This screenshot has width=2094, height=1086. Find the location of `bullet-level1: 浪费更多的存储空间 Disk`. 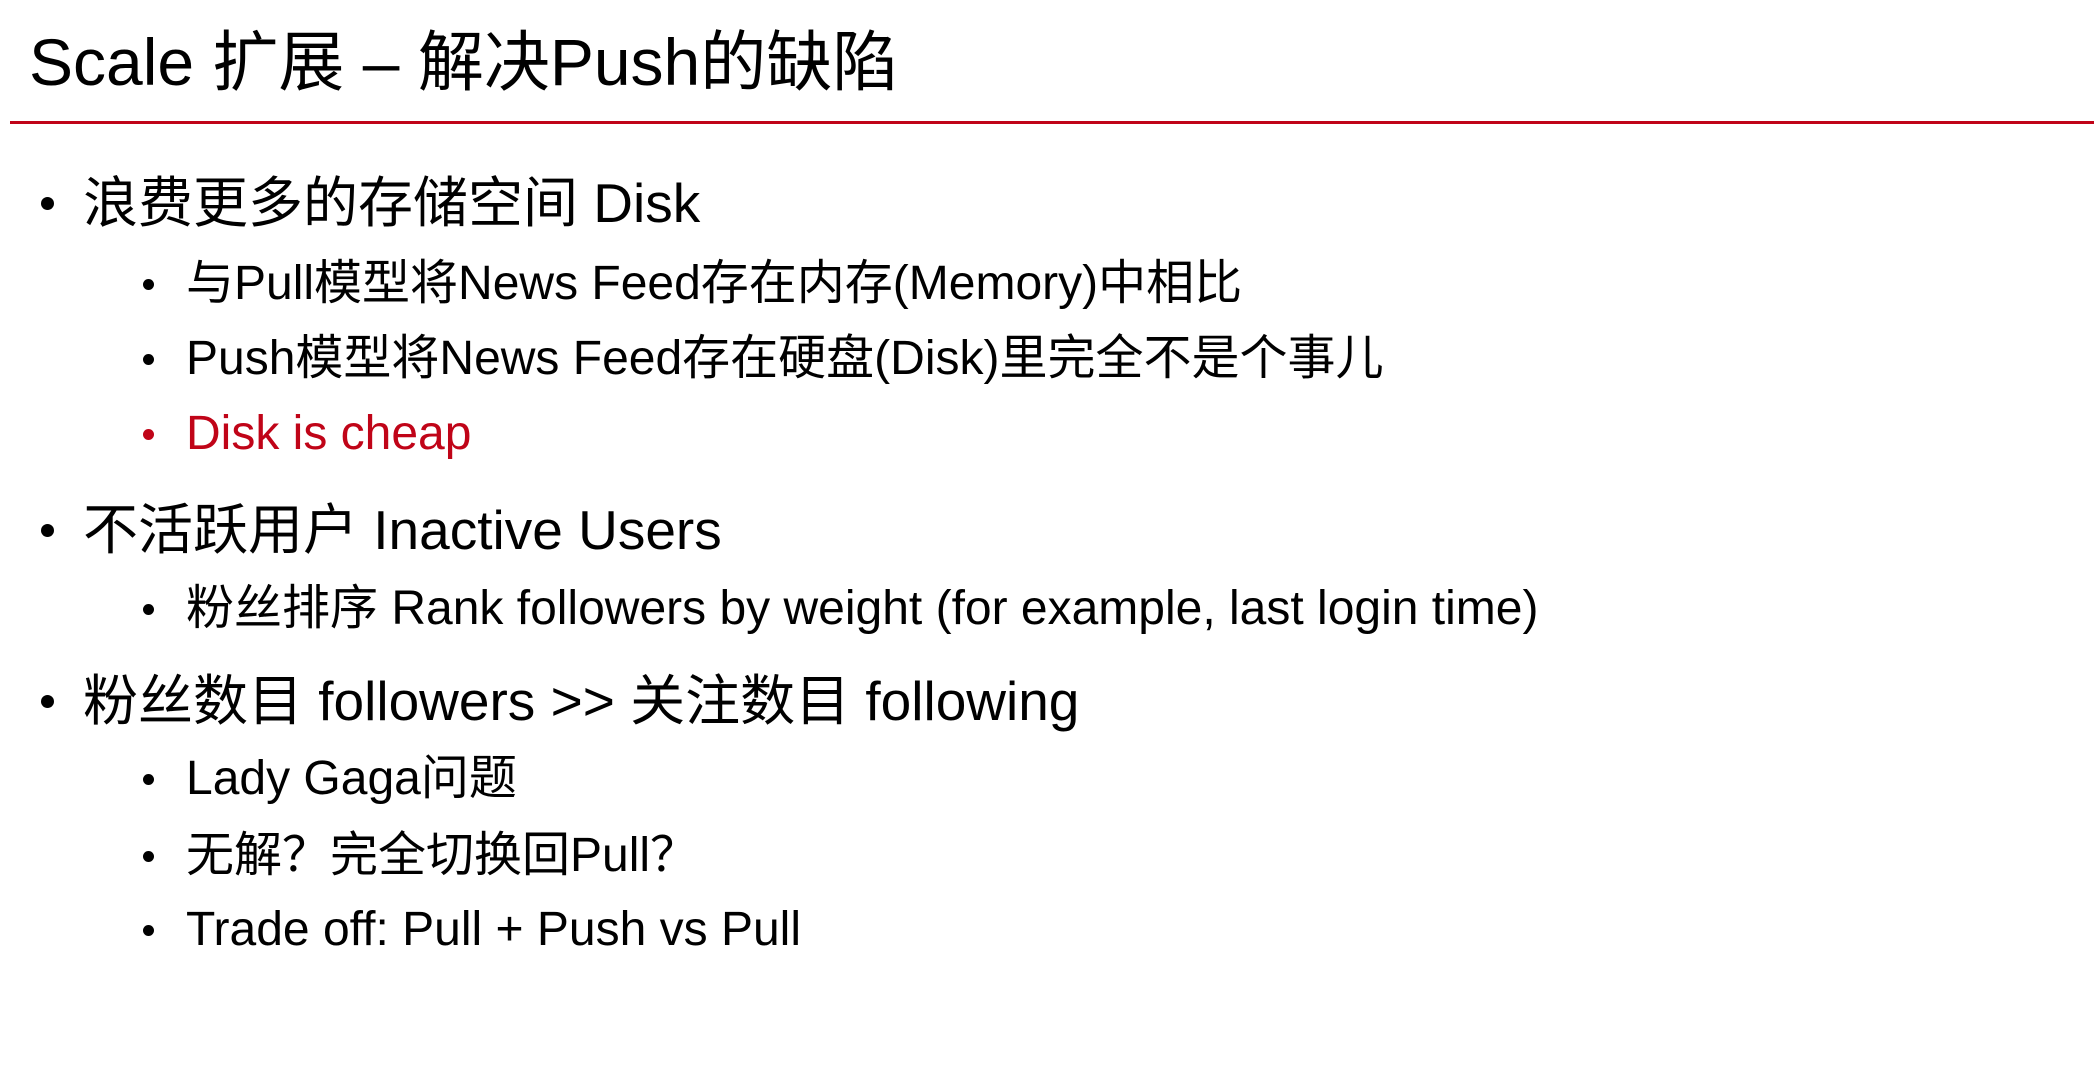

bullet-level1: 浪费更多的存储空间 Disk is located at coordinates (371, 203).